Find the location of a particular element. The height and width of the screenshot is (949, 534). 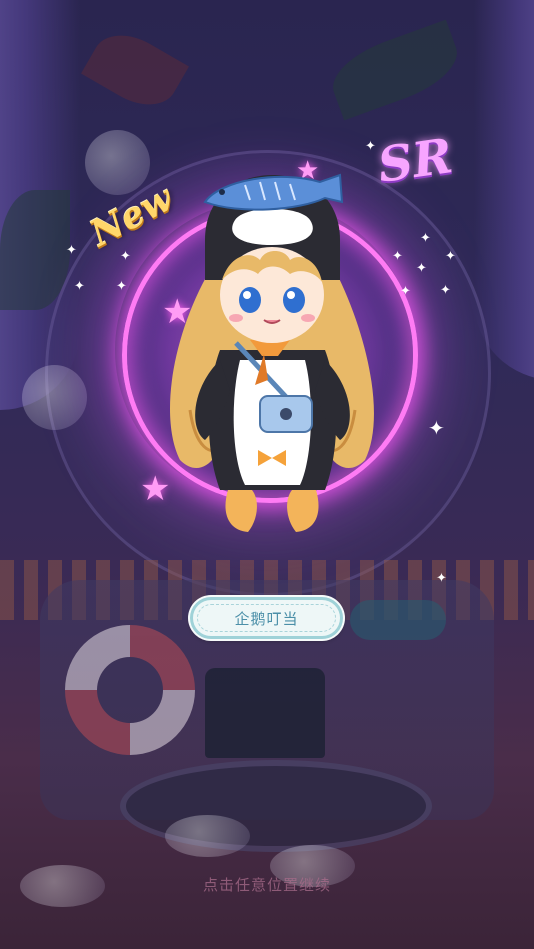

gashapon-slot is located at coordinates (265, 713).